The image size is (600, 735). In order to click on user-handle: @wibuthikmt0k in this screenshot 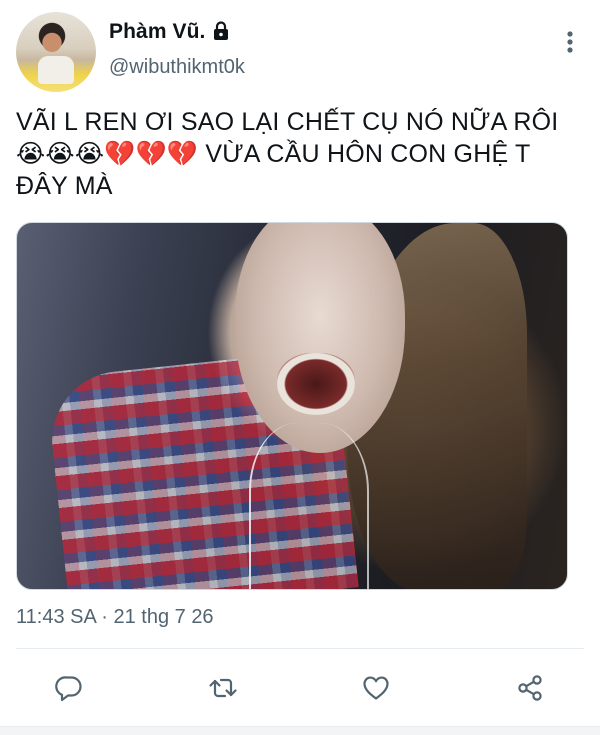, I will do `click(177, 67)`.